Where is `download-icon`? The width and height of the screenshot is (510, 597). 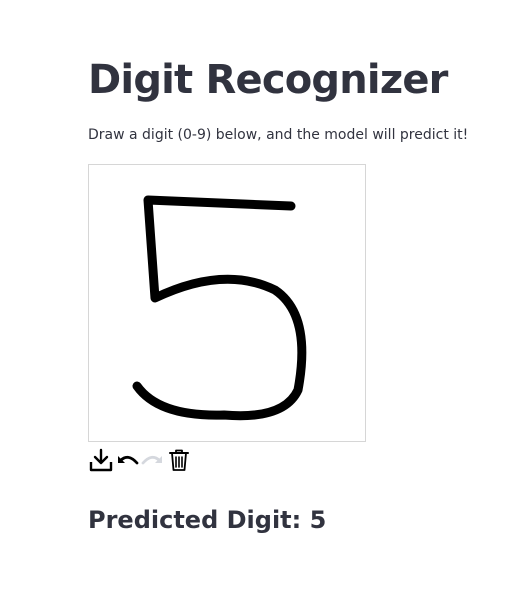
download-icon is located at coordinates (101, 460).